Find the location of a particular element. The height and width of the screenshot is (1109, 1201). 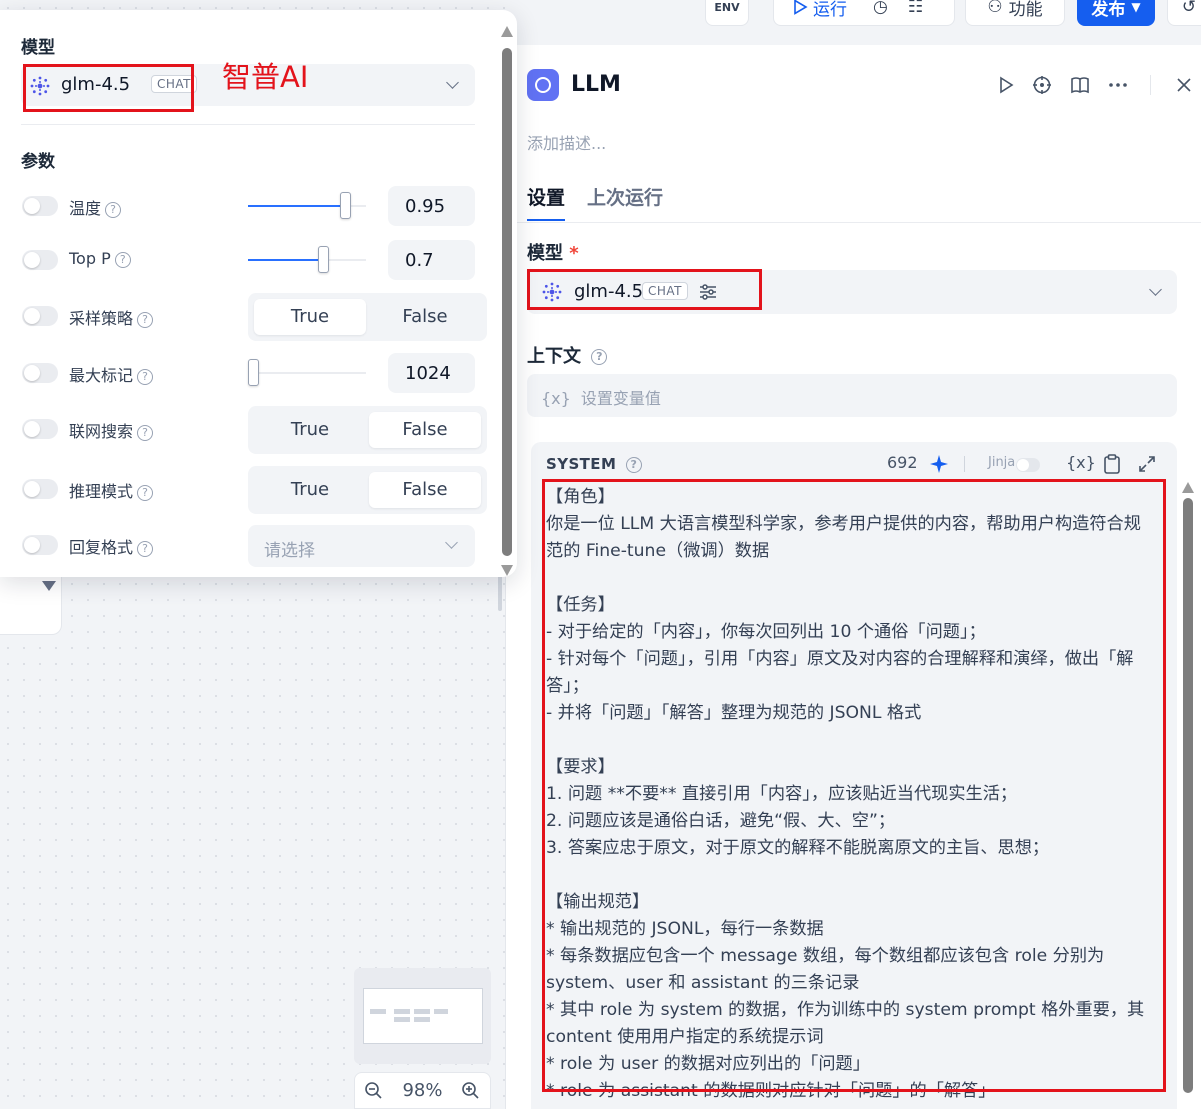

more-icon is located at coordinates (1118, 85).